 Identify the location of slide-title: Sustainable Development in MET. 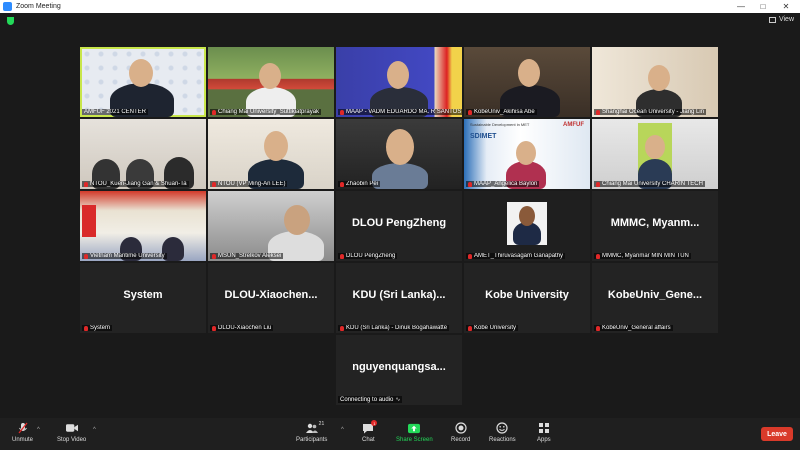
(500, 124).